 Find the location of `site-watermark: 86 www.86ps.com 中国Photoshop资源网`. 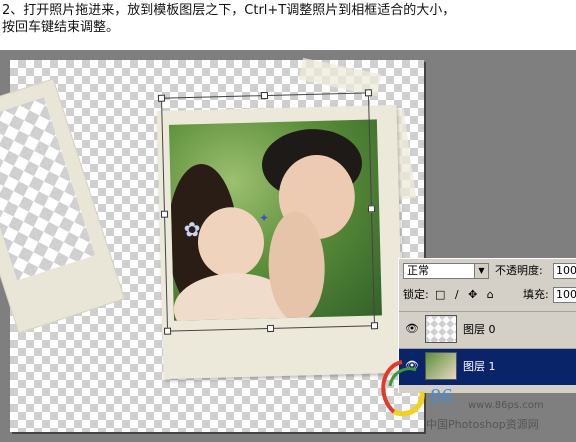

site-watermark: 86 www.86ps.com 中国Photoshop资源网 is located at coordinates (474, 399).